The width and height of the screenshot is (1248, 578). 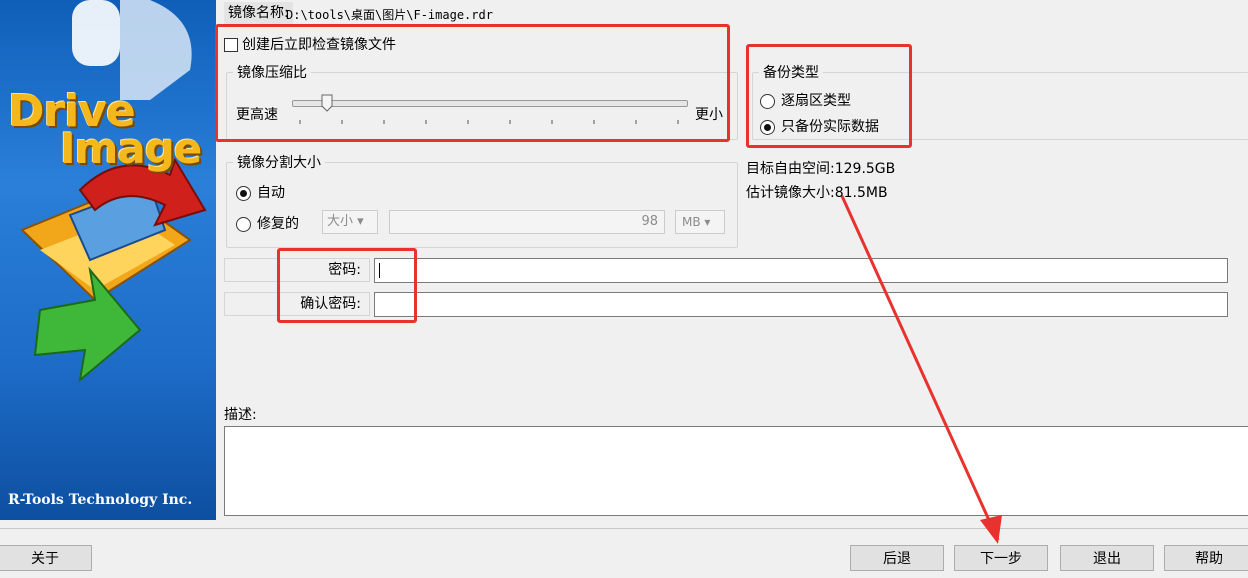 What do you see at coordinates (267, 223) in the screenshot?
I see `radio-split-fixed: 修复的` at bounding box center [267, 223].